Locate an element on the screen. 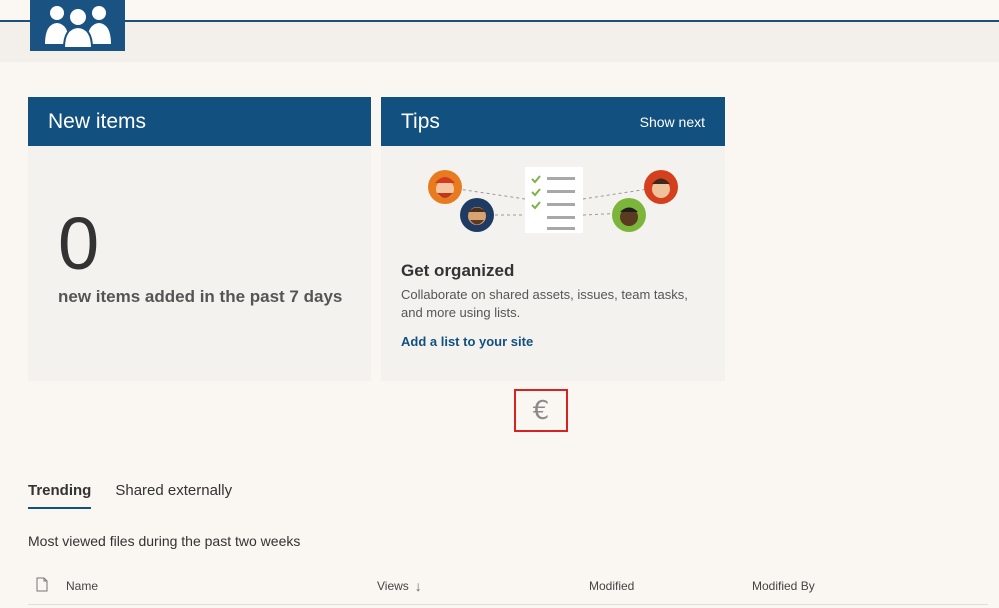 This screenshot has width=999, height=608. activity-tabs: Trending Shared externally is located at coordinates (142, 495).